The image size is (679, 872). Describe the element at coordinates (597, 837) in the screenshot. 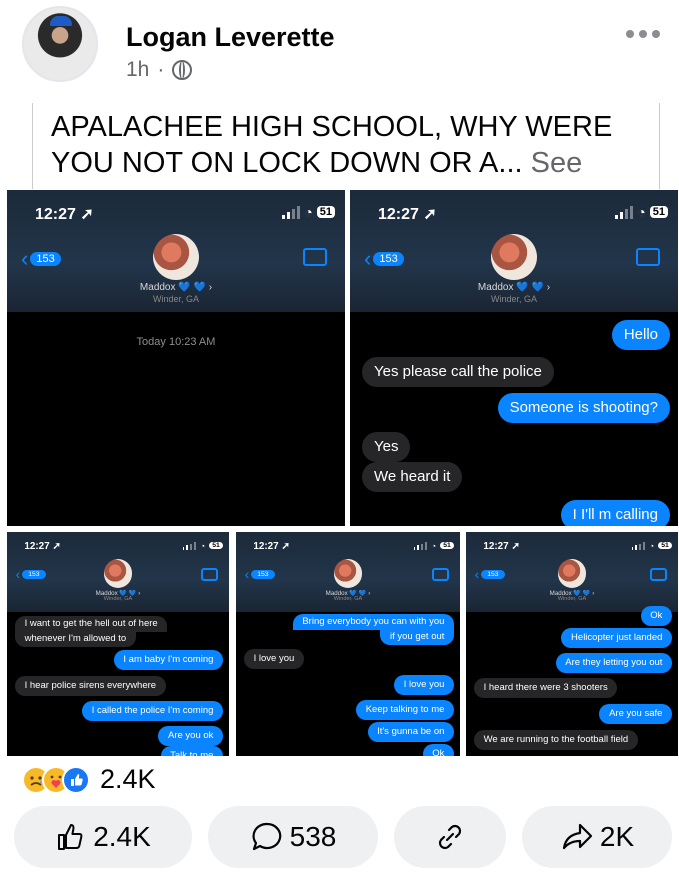

I see `share-button: 2K` at that location.